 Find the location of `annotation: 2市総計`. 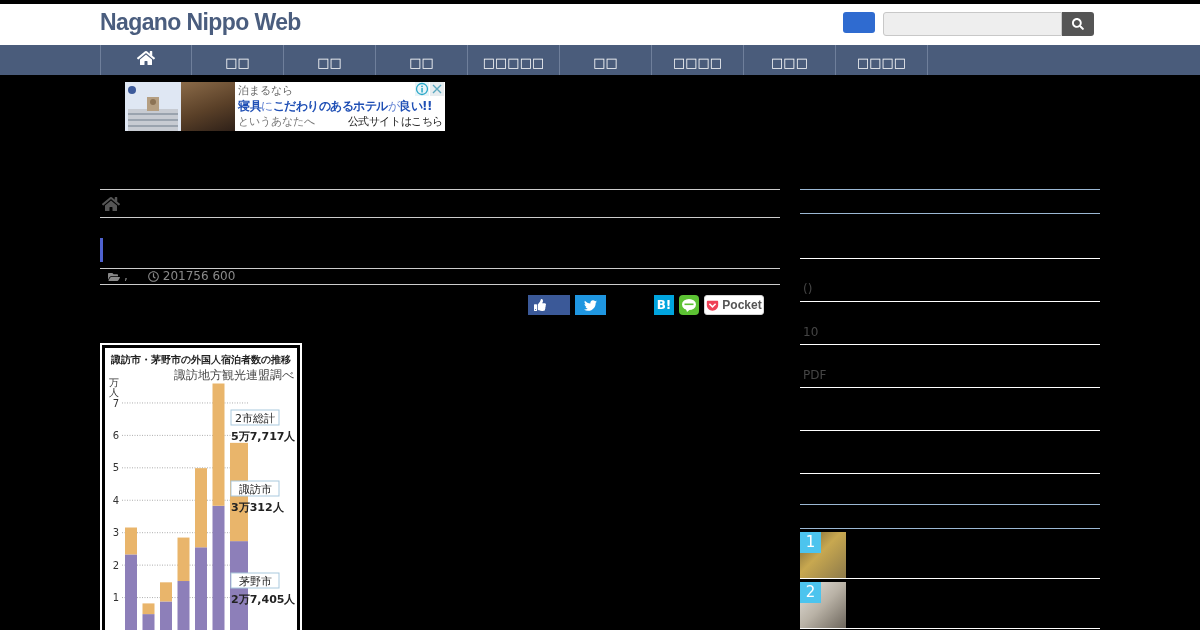

annotation: 2市総計 is located at coordinates (255, 418).